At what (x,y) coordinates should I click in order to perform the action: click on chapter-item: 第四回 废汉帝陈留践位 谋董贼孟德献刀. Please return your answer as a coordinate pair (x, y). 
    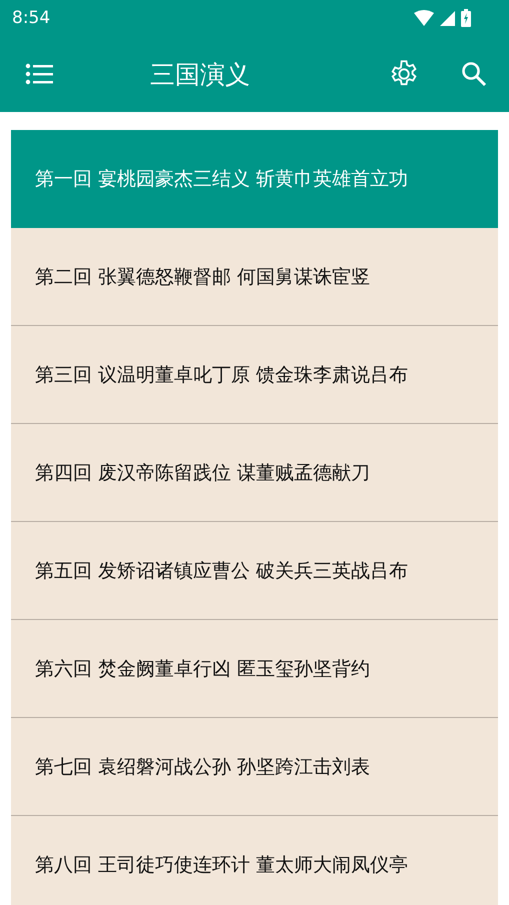
    Looking at the image, I should click on (254, 473).